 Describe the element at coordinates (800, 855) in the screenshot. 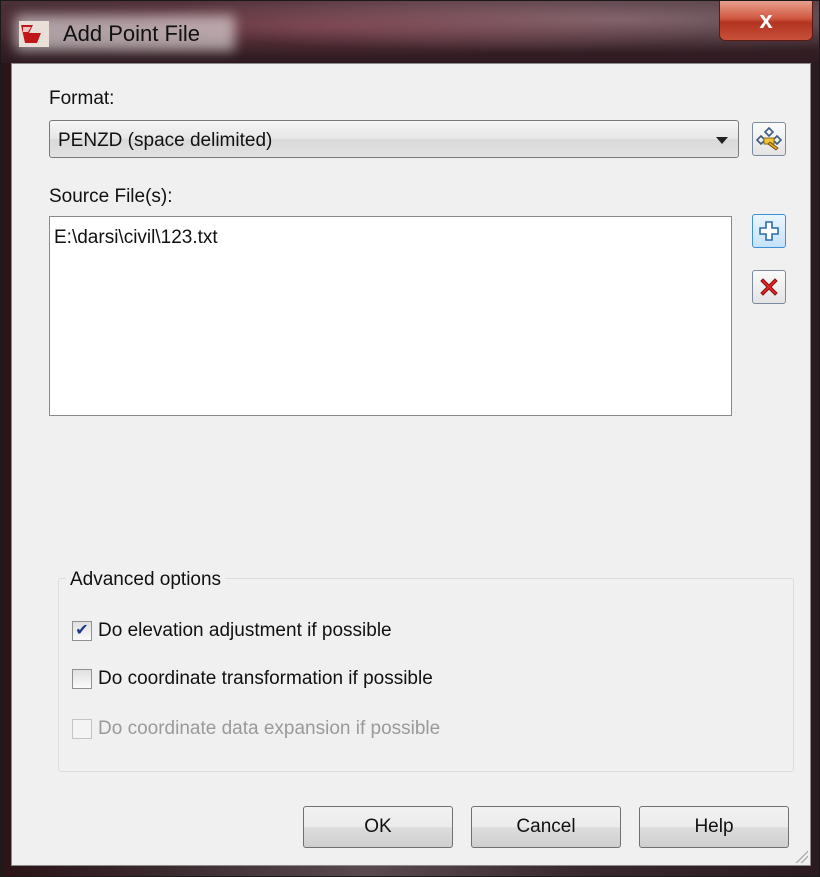

I see `resize-grip` at that location.